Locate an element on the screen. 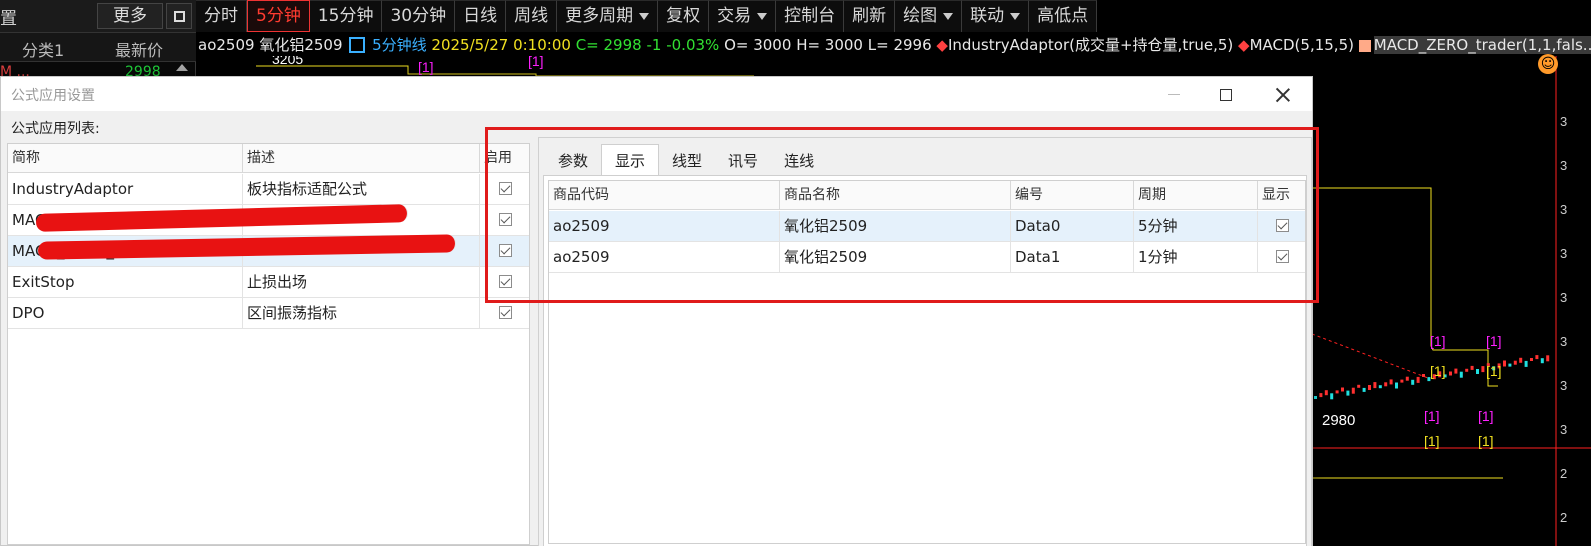  tab: 参数 is located at coordinates (573, 161).